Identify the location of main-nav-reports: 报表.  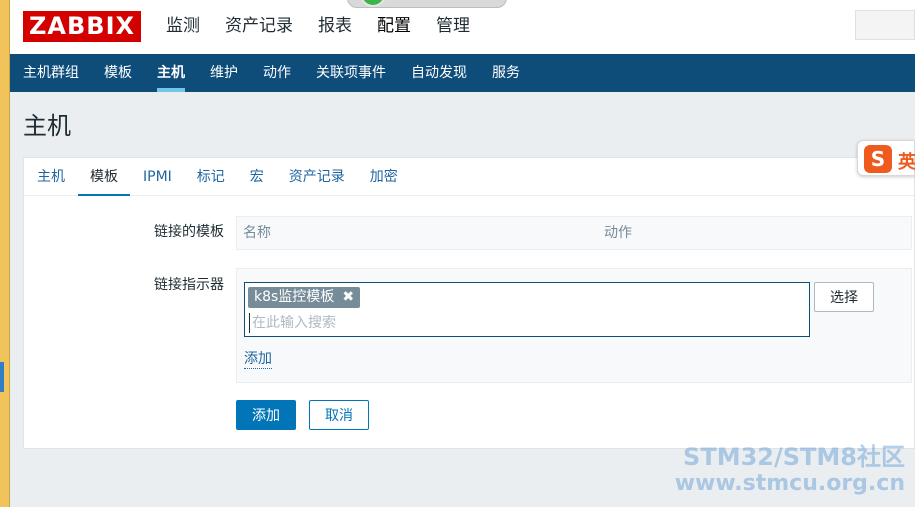
(335, 27).